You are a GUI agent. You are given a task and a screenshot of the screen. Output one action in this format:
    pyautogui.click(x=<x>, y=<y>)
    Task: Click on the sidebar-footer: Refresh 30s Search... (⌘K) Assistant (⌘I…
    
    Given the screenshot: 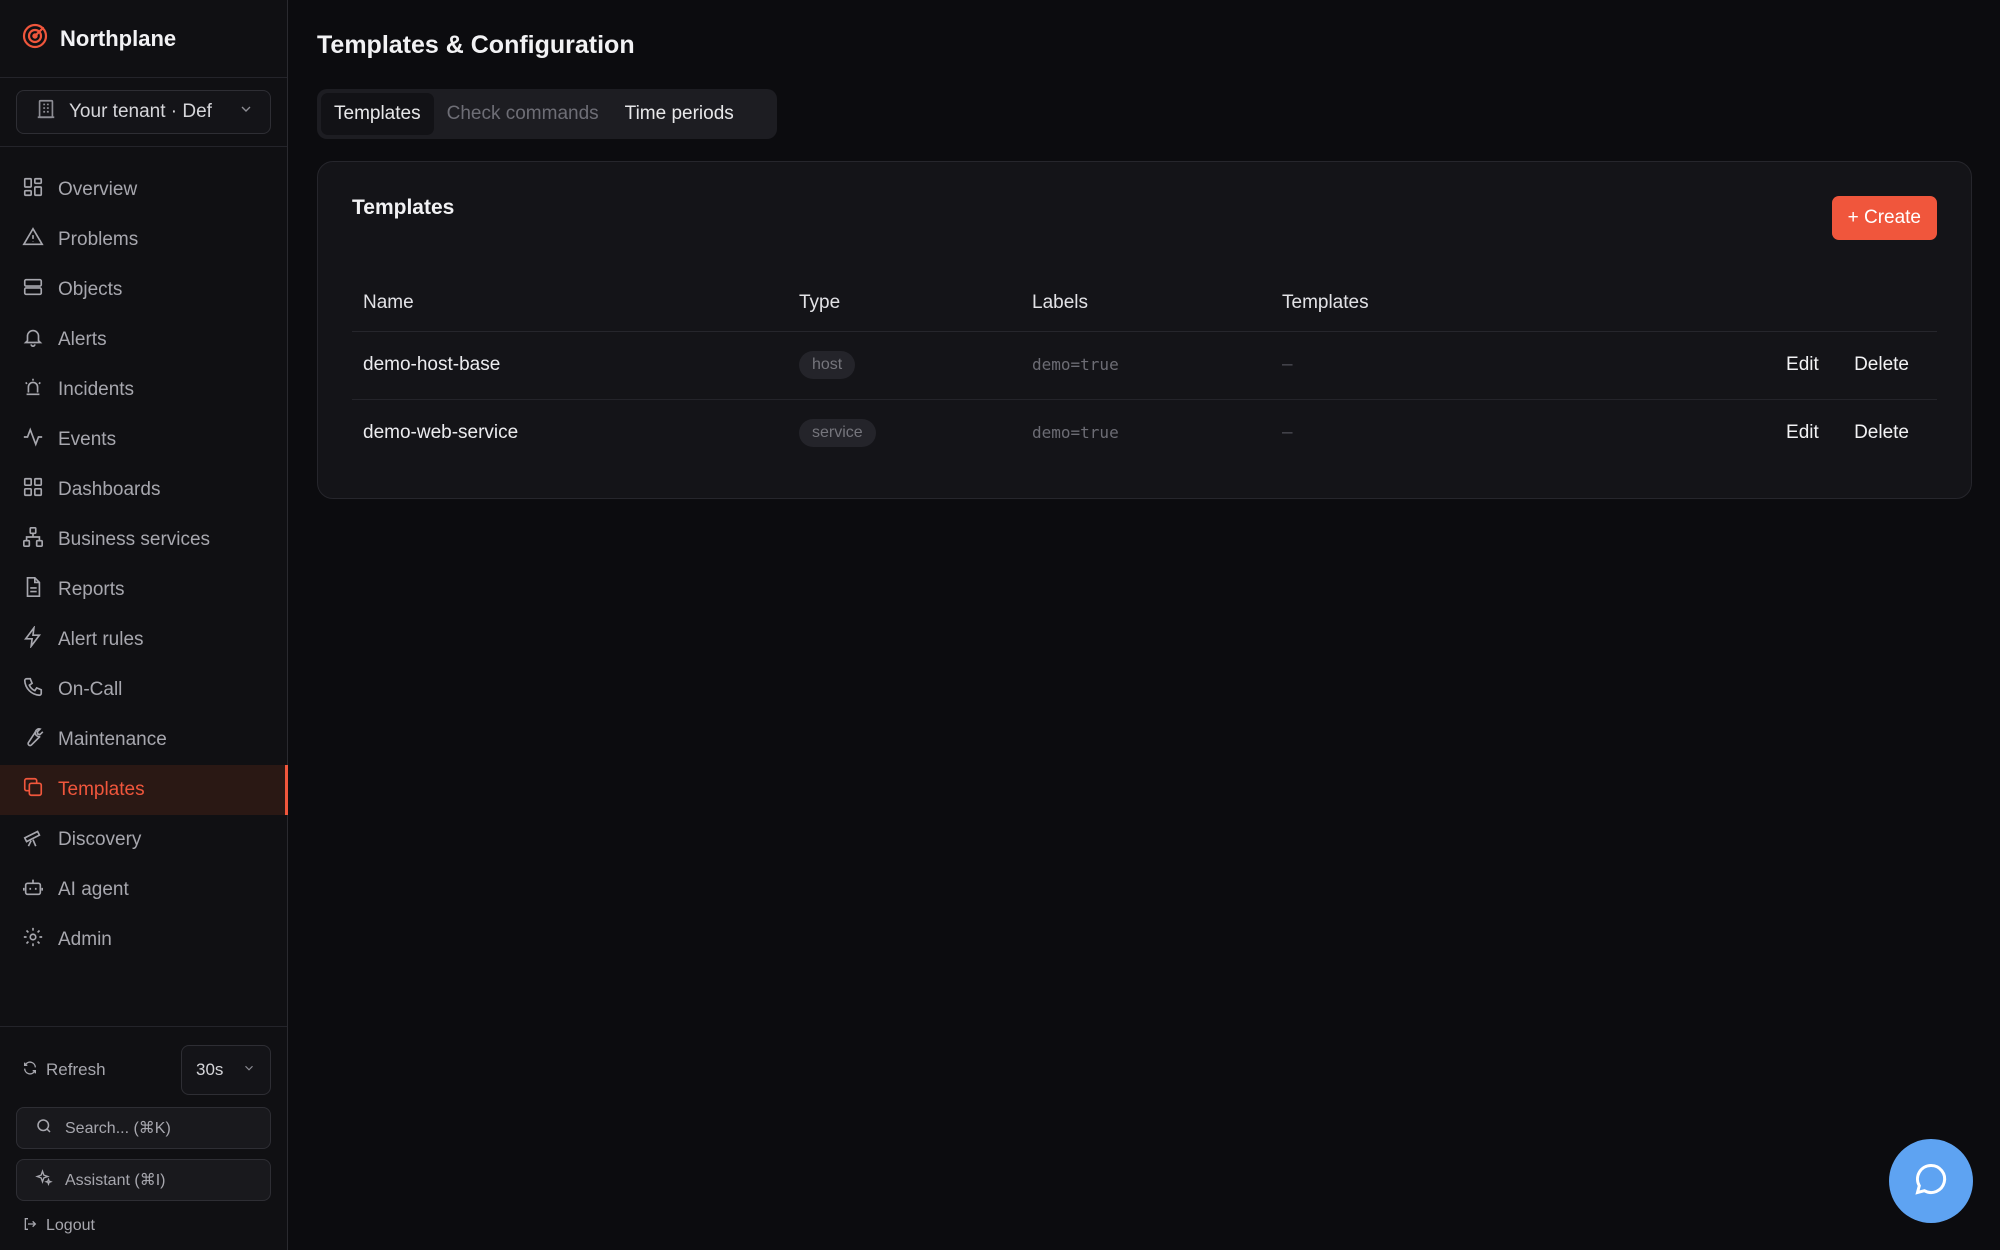 What is the action you would take?
    pyautogui.click(x=143, y=1136)
    